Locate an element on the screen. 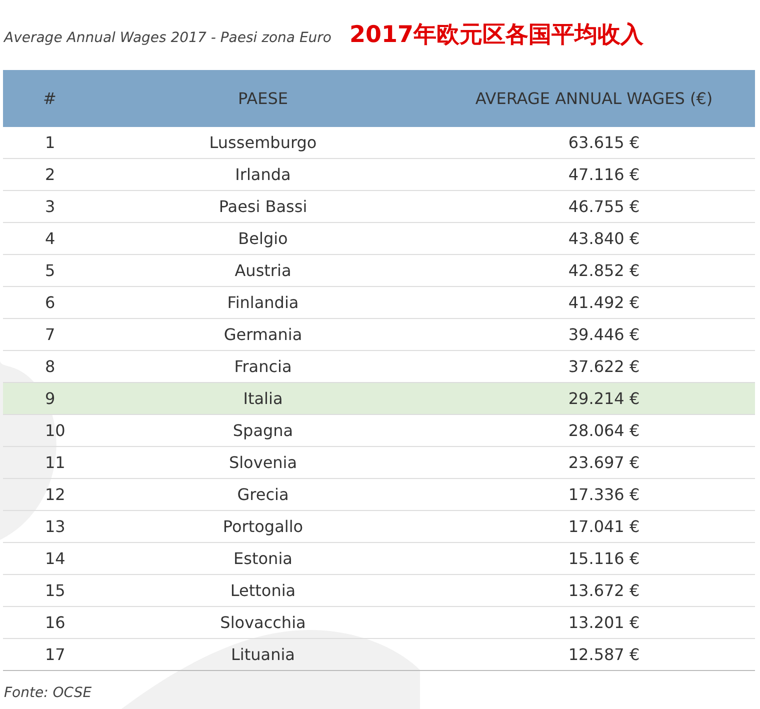  column-header: PAESE is located at coordinates (263, 98).